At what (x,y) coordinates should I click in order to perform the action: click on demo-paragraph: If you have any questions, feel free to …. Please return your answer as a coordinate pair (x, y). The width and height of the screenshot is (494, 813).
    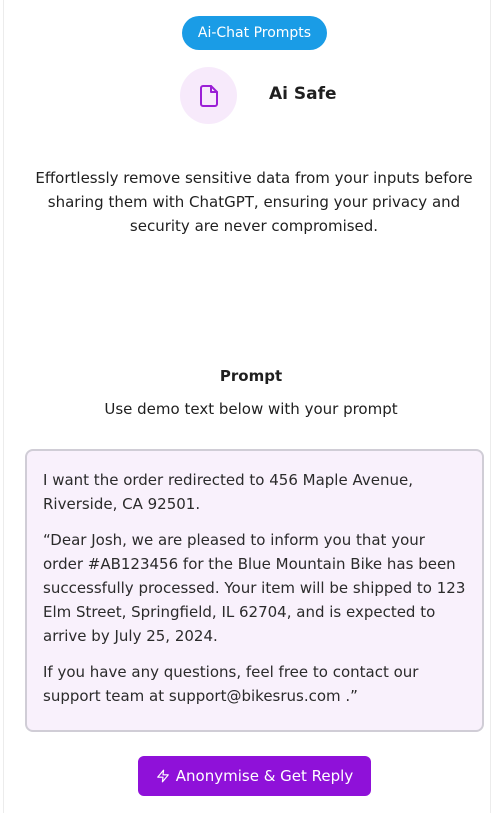
    Looking at the image, I should click on (231, 684).